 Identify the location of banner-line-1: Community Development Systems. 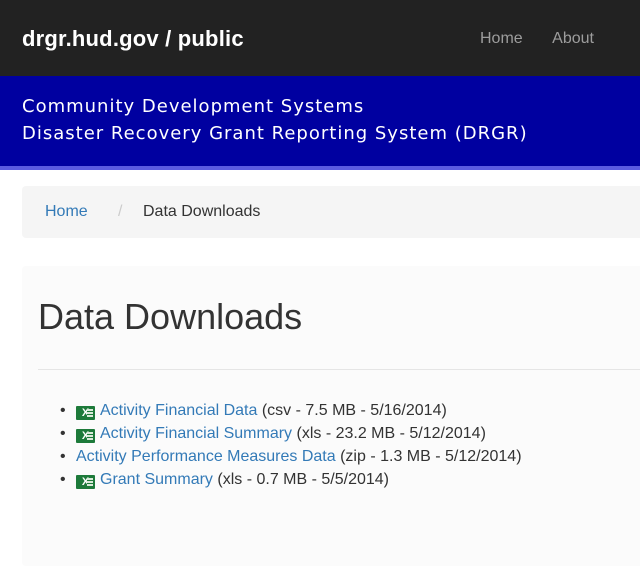
(193, 106).